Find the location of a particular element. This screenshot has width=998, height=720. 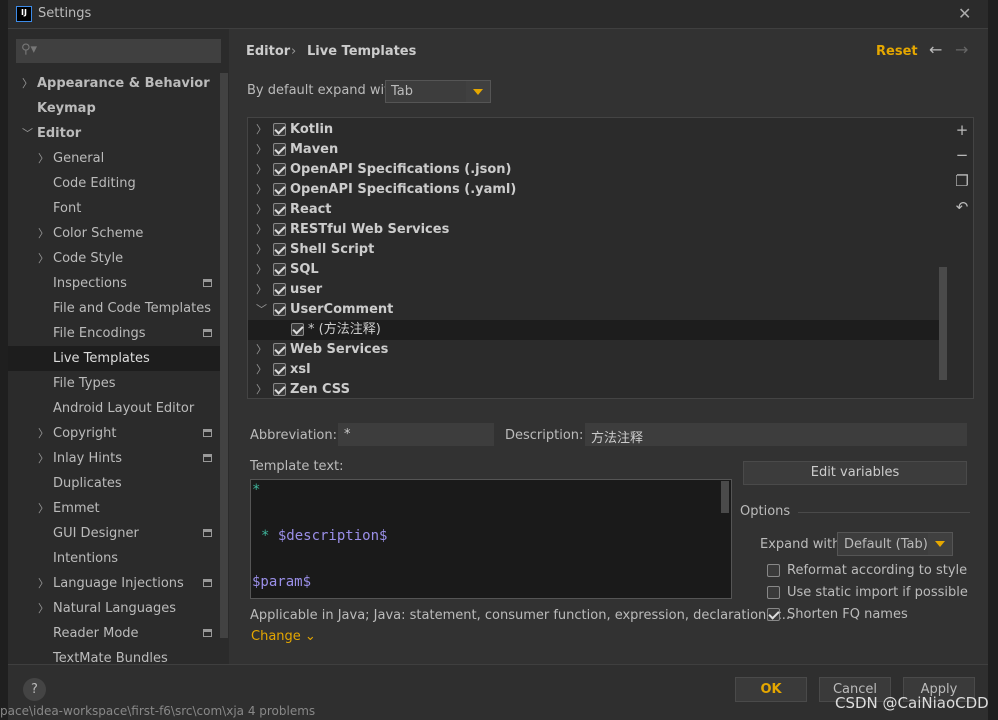

sidebar-item: File and Code Templates is located at coordinates (114, 308).